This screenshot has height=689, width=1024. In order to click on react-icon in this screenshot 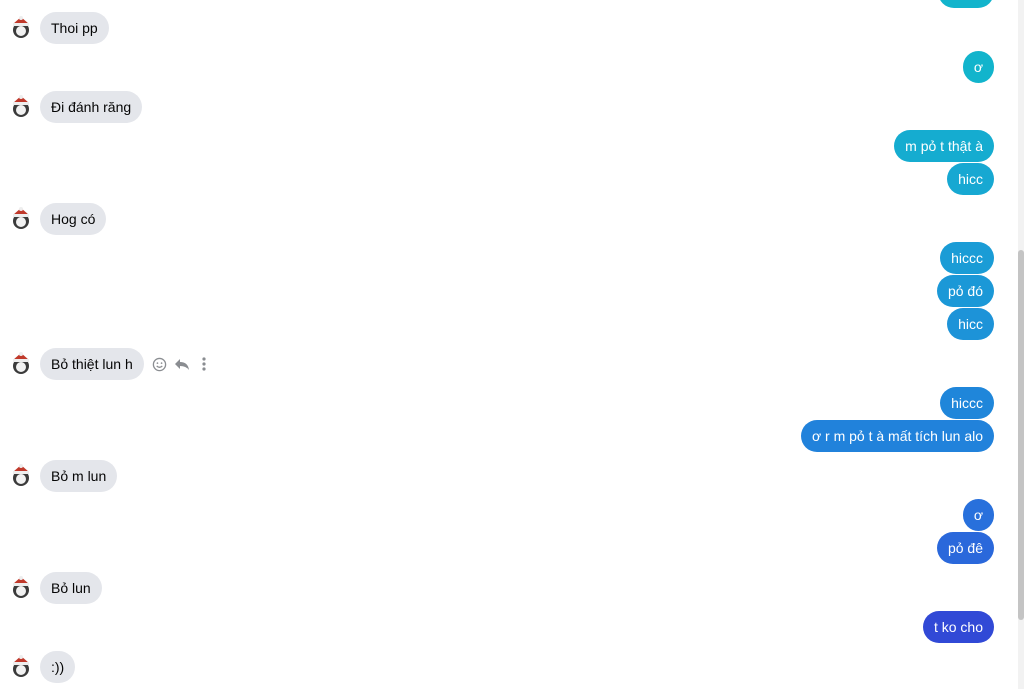, I will do `click(160, 364)`.